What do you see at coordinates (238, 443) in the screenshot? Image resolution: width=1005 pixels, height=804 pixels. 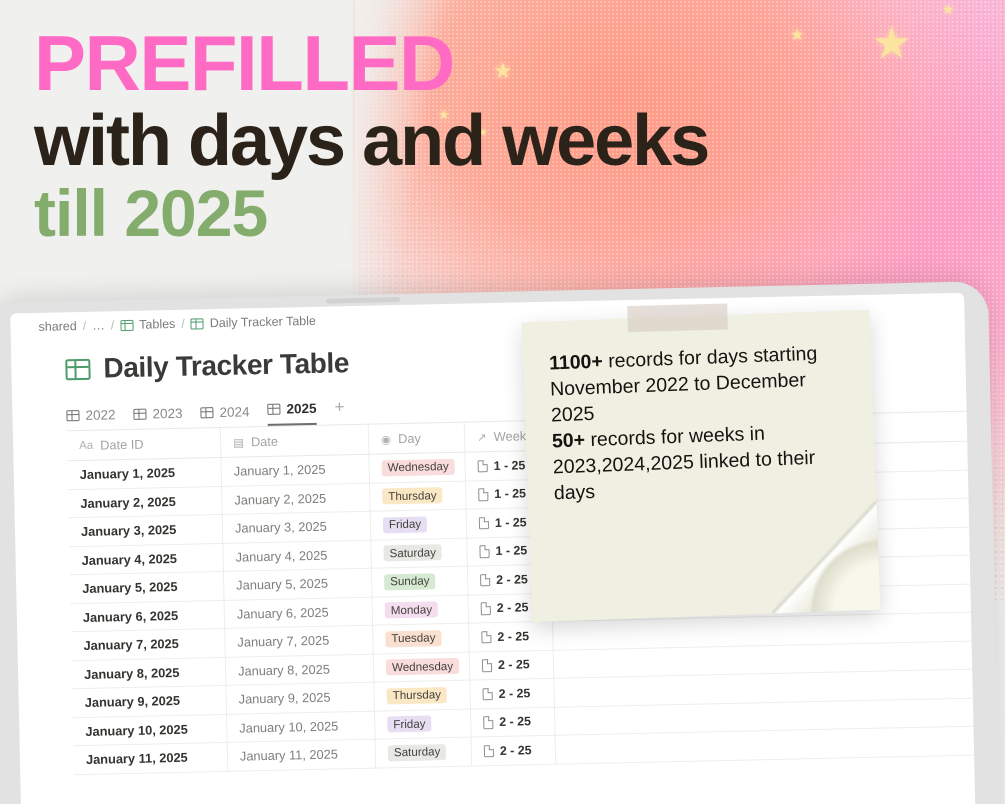 I see `date-icon: ▤` at bounding box center [238, 443].